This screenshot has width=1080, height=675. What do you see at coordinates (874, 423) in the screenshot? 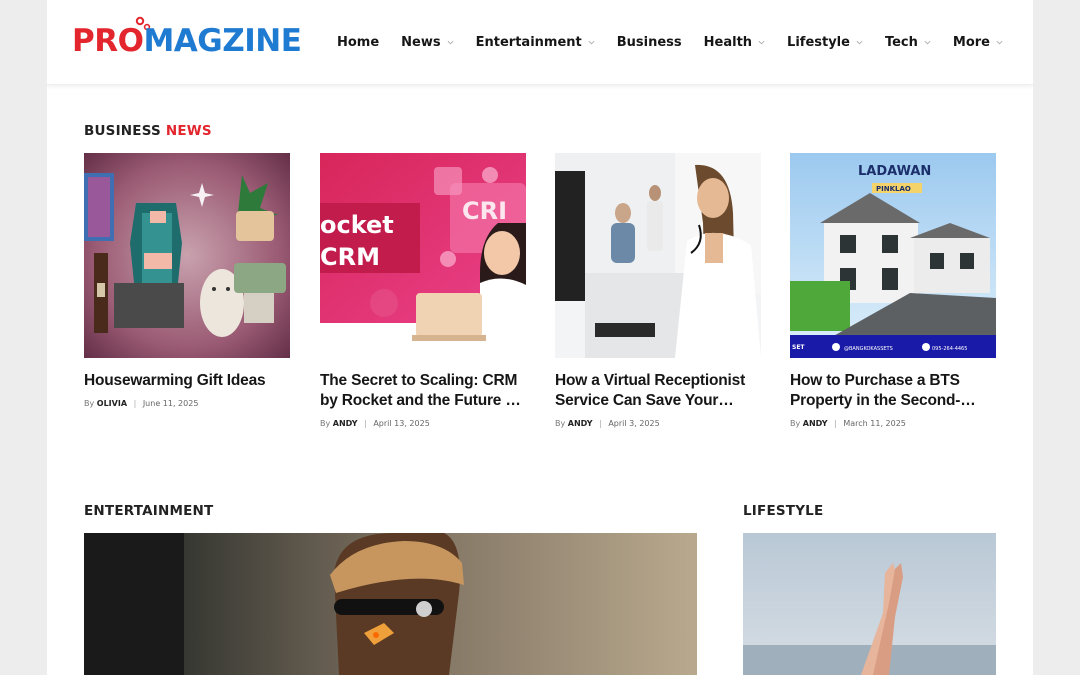
I see `post-date: March 11, 2025` at bounding box center [874, 423].